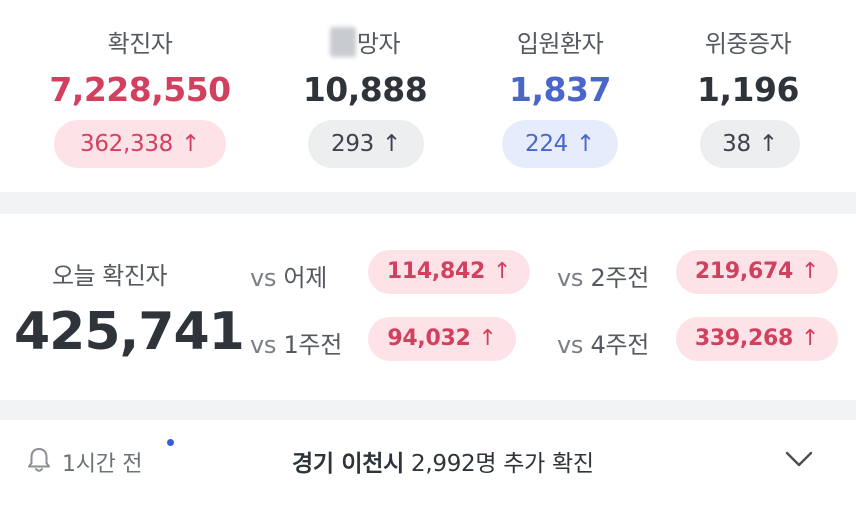 The image size is (856, 509). Describe the element at coordinates (129, 332) in the screenshot. I see `today-value: 425,741` at that location.